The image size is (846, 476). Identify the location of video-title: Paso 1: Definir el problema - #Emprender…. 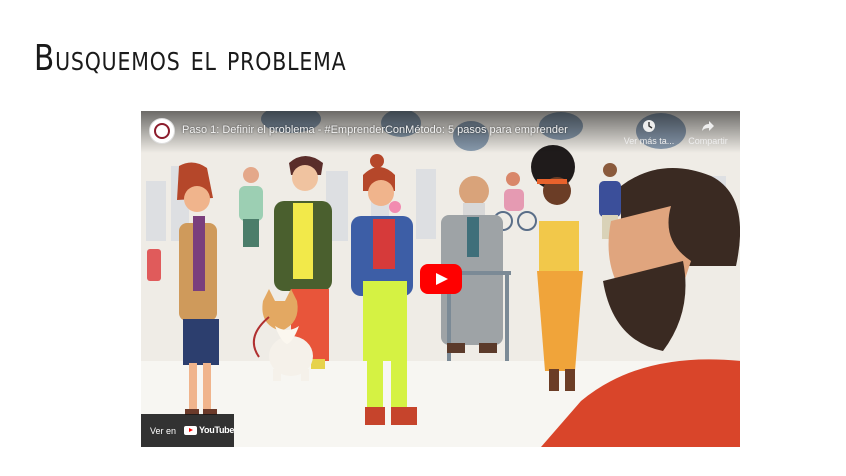
(375, 130).